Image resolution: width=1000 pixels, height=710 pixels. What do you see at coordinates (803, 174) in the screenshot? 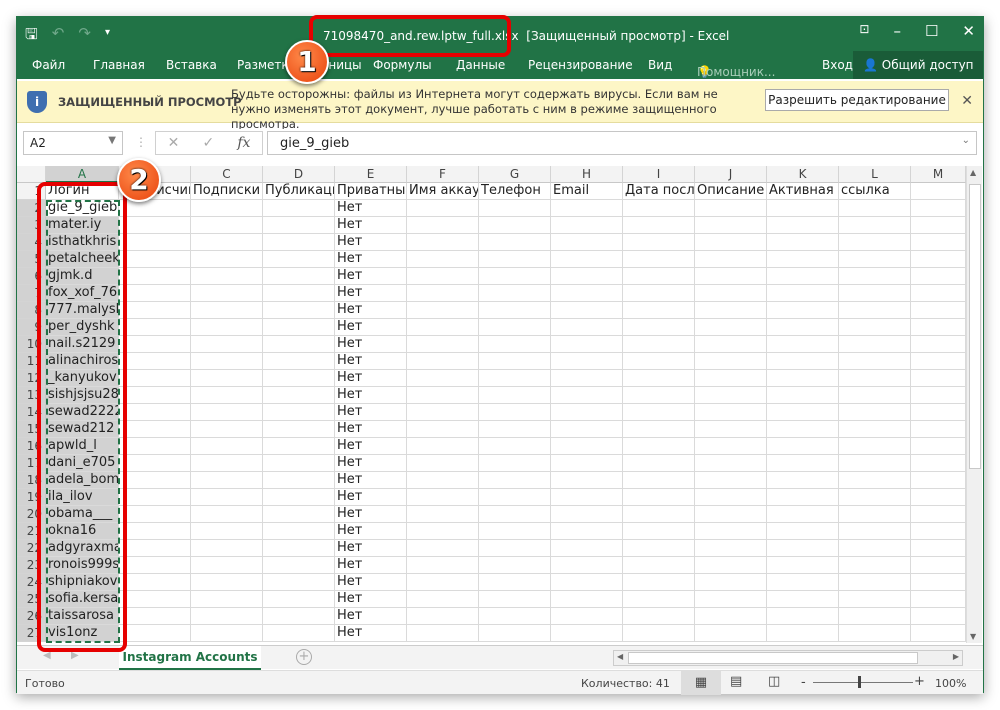
I see `column-header-K: K` at bounding box center [803, 174].